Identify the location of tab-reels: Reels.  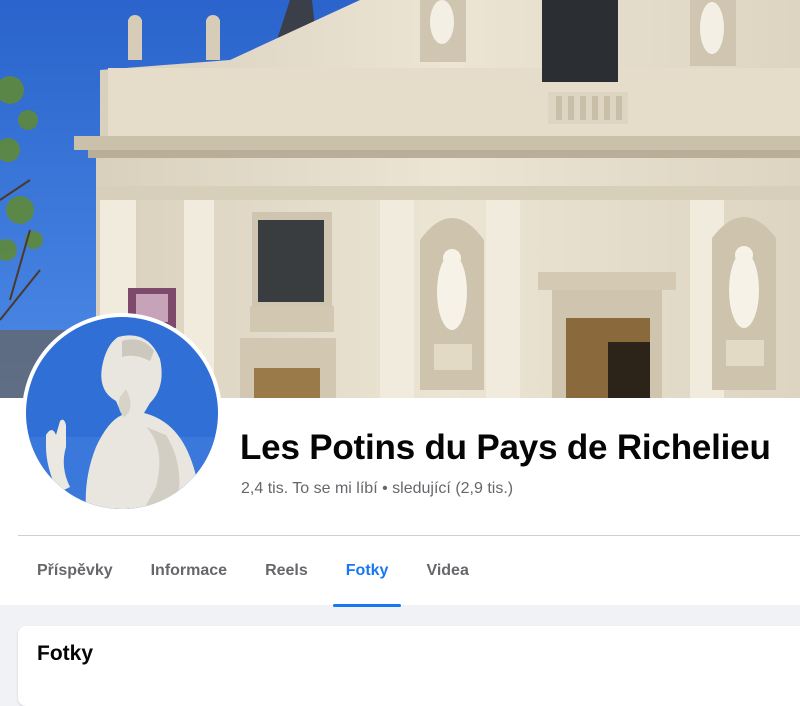
(286, 571).